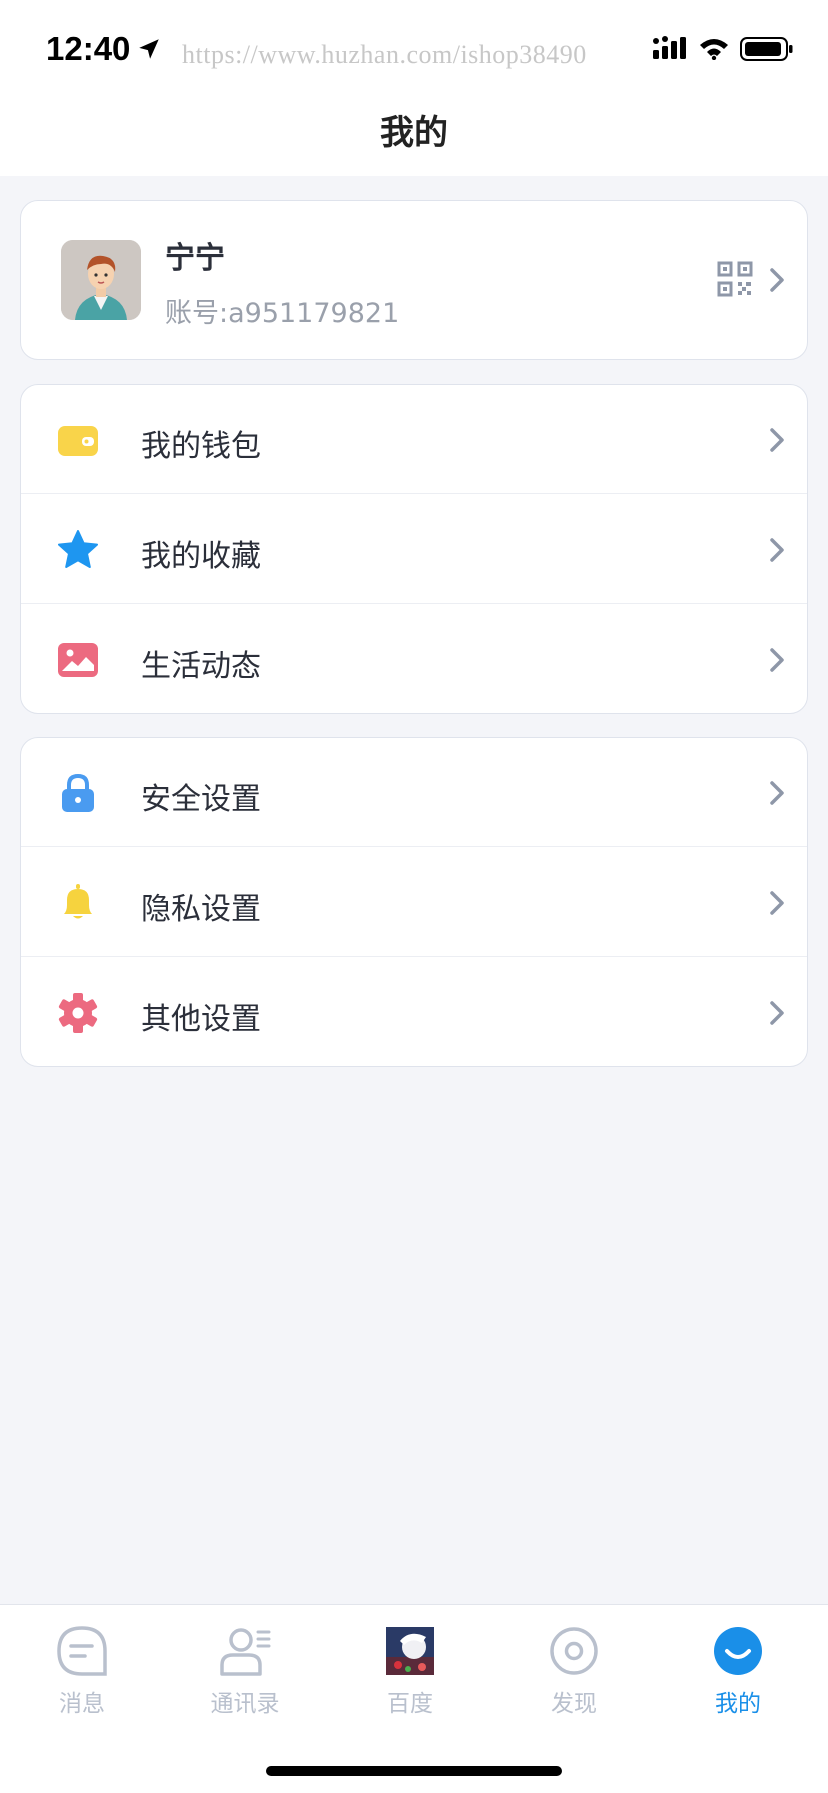 Image resolution: width=828 pixels, height=1793 pixels. What do you see at coordinates (78, 792) in the screenshot?
I see `lock-icon` at bounding box center [78, 792].